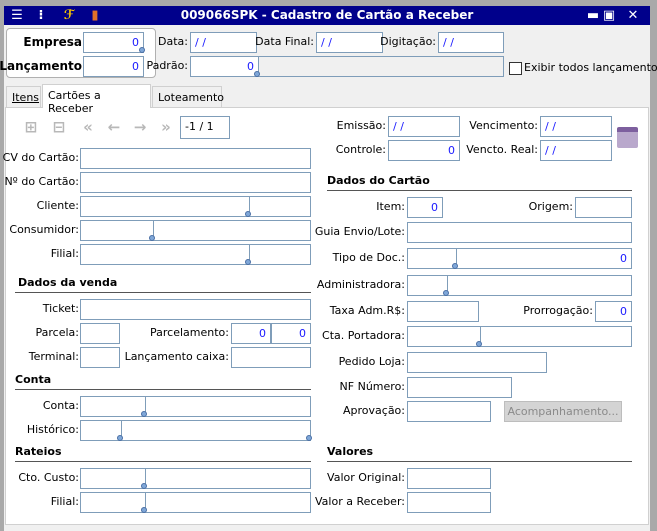 This screenshot has width=657, height=531. What do you see at coordinates (519, 336) in the screenshot?
I see `cta-portadora-field` at bounding box center [519, 336].